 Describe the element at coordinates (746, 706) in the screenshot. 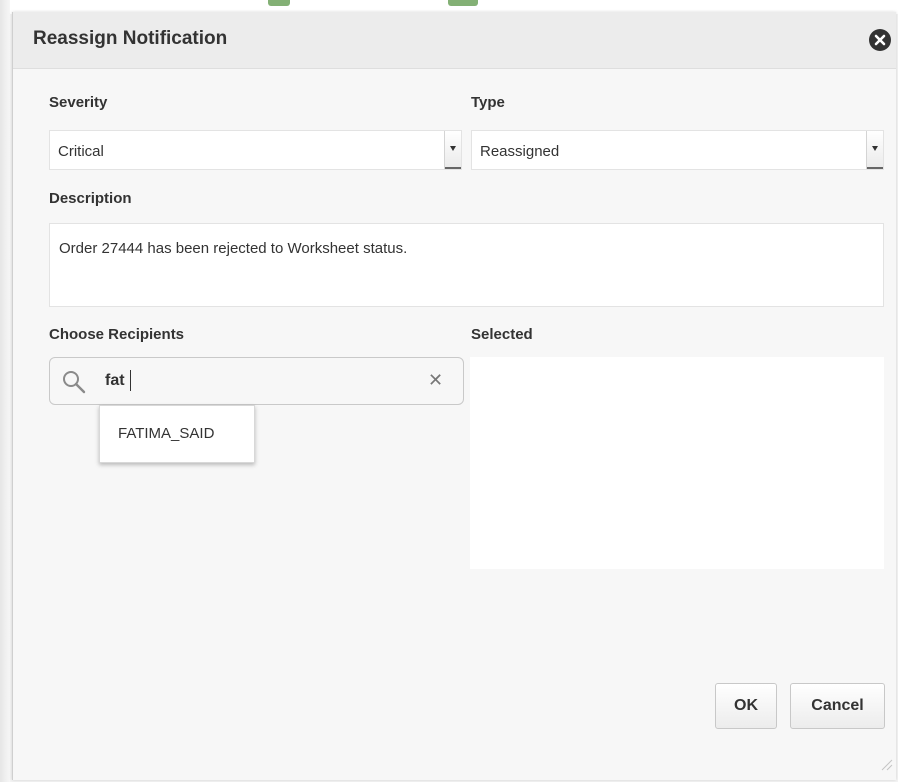

I see `ok-button: OK` at that location.